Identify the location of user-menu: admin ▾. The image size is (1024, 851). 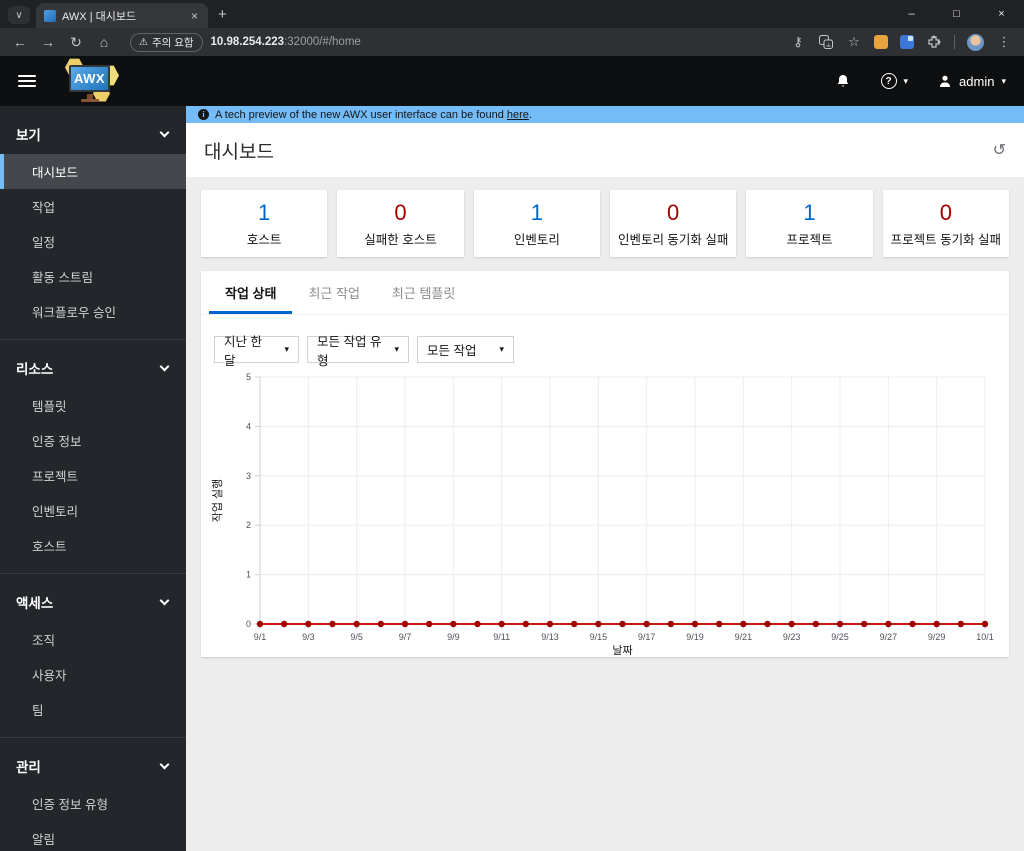
(972, 81).